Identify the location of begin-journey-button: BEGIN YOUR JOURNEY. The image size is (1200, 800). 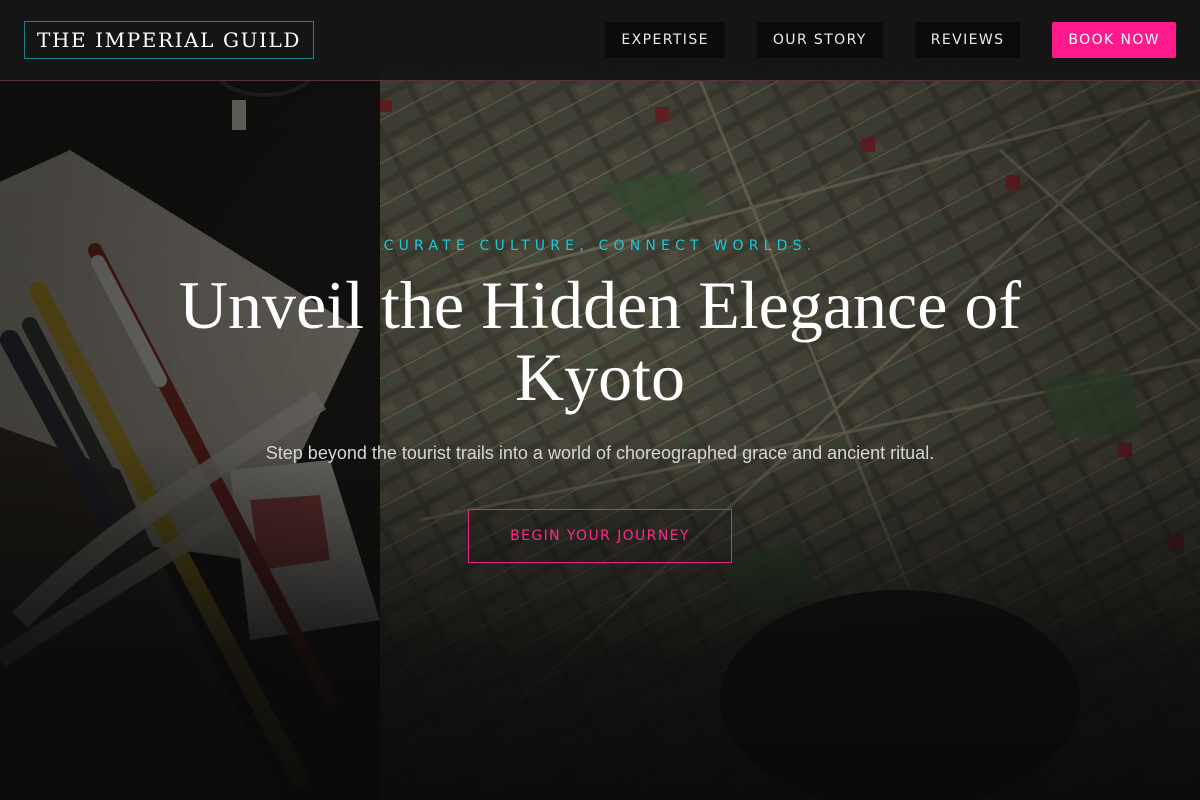
(600, 536).